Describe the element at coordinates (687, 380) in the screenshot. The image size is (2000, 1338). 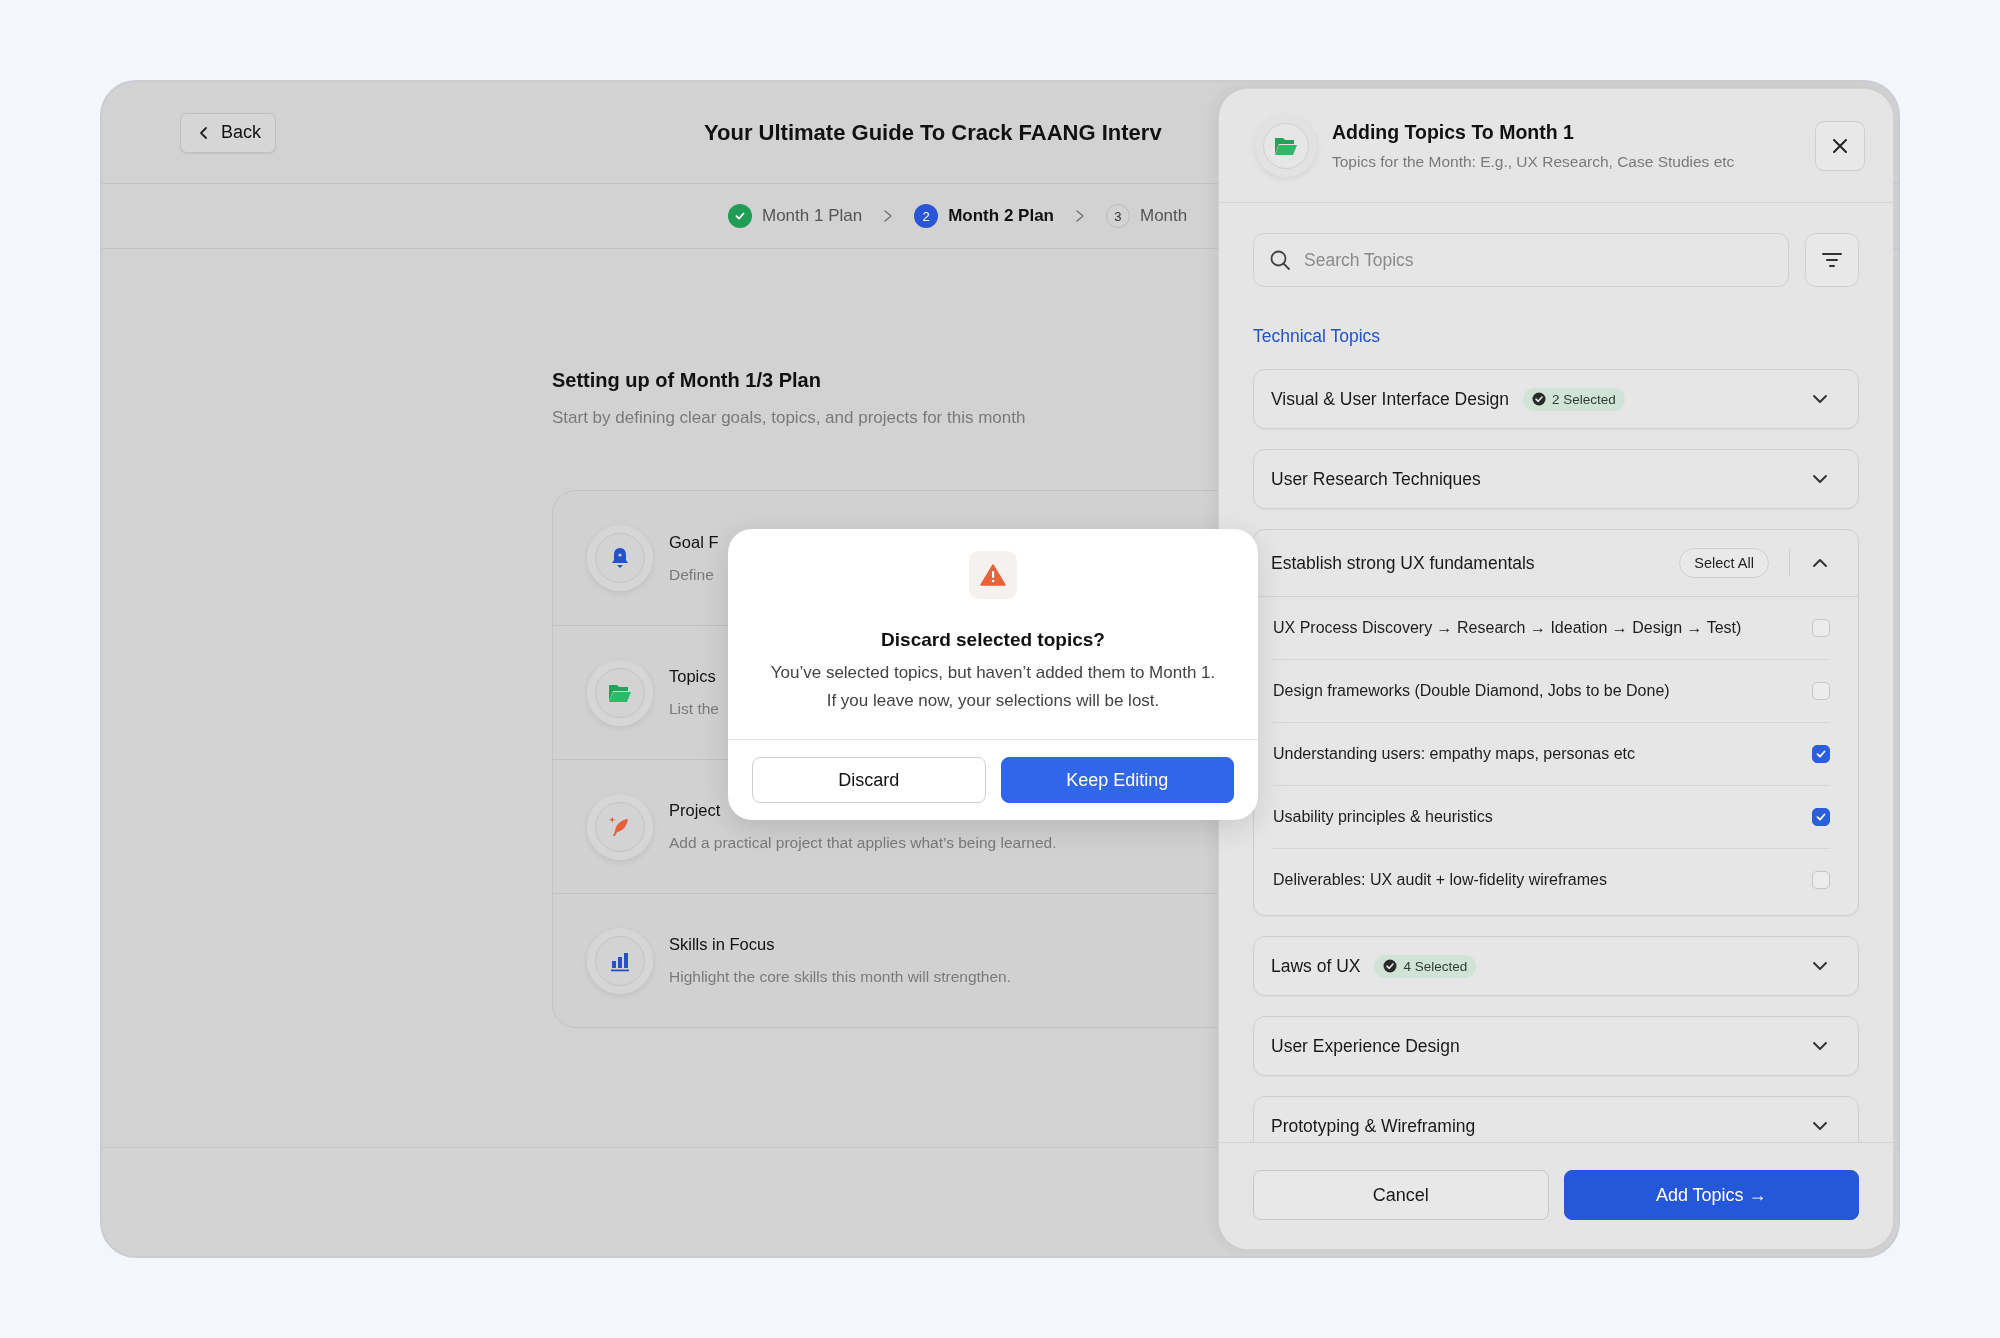
I see `plan-heading: Setting up of Month 1/3 Plan` at that location.